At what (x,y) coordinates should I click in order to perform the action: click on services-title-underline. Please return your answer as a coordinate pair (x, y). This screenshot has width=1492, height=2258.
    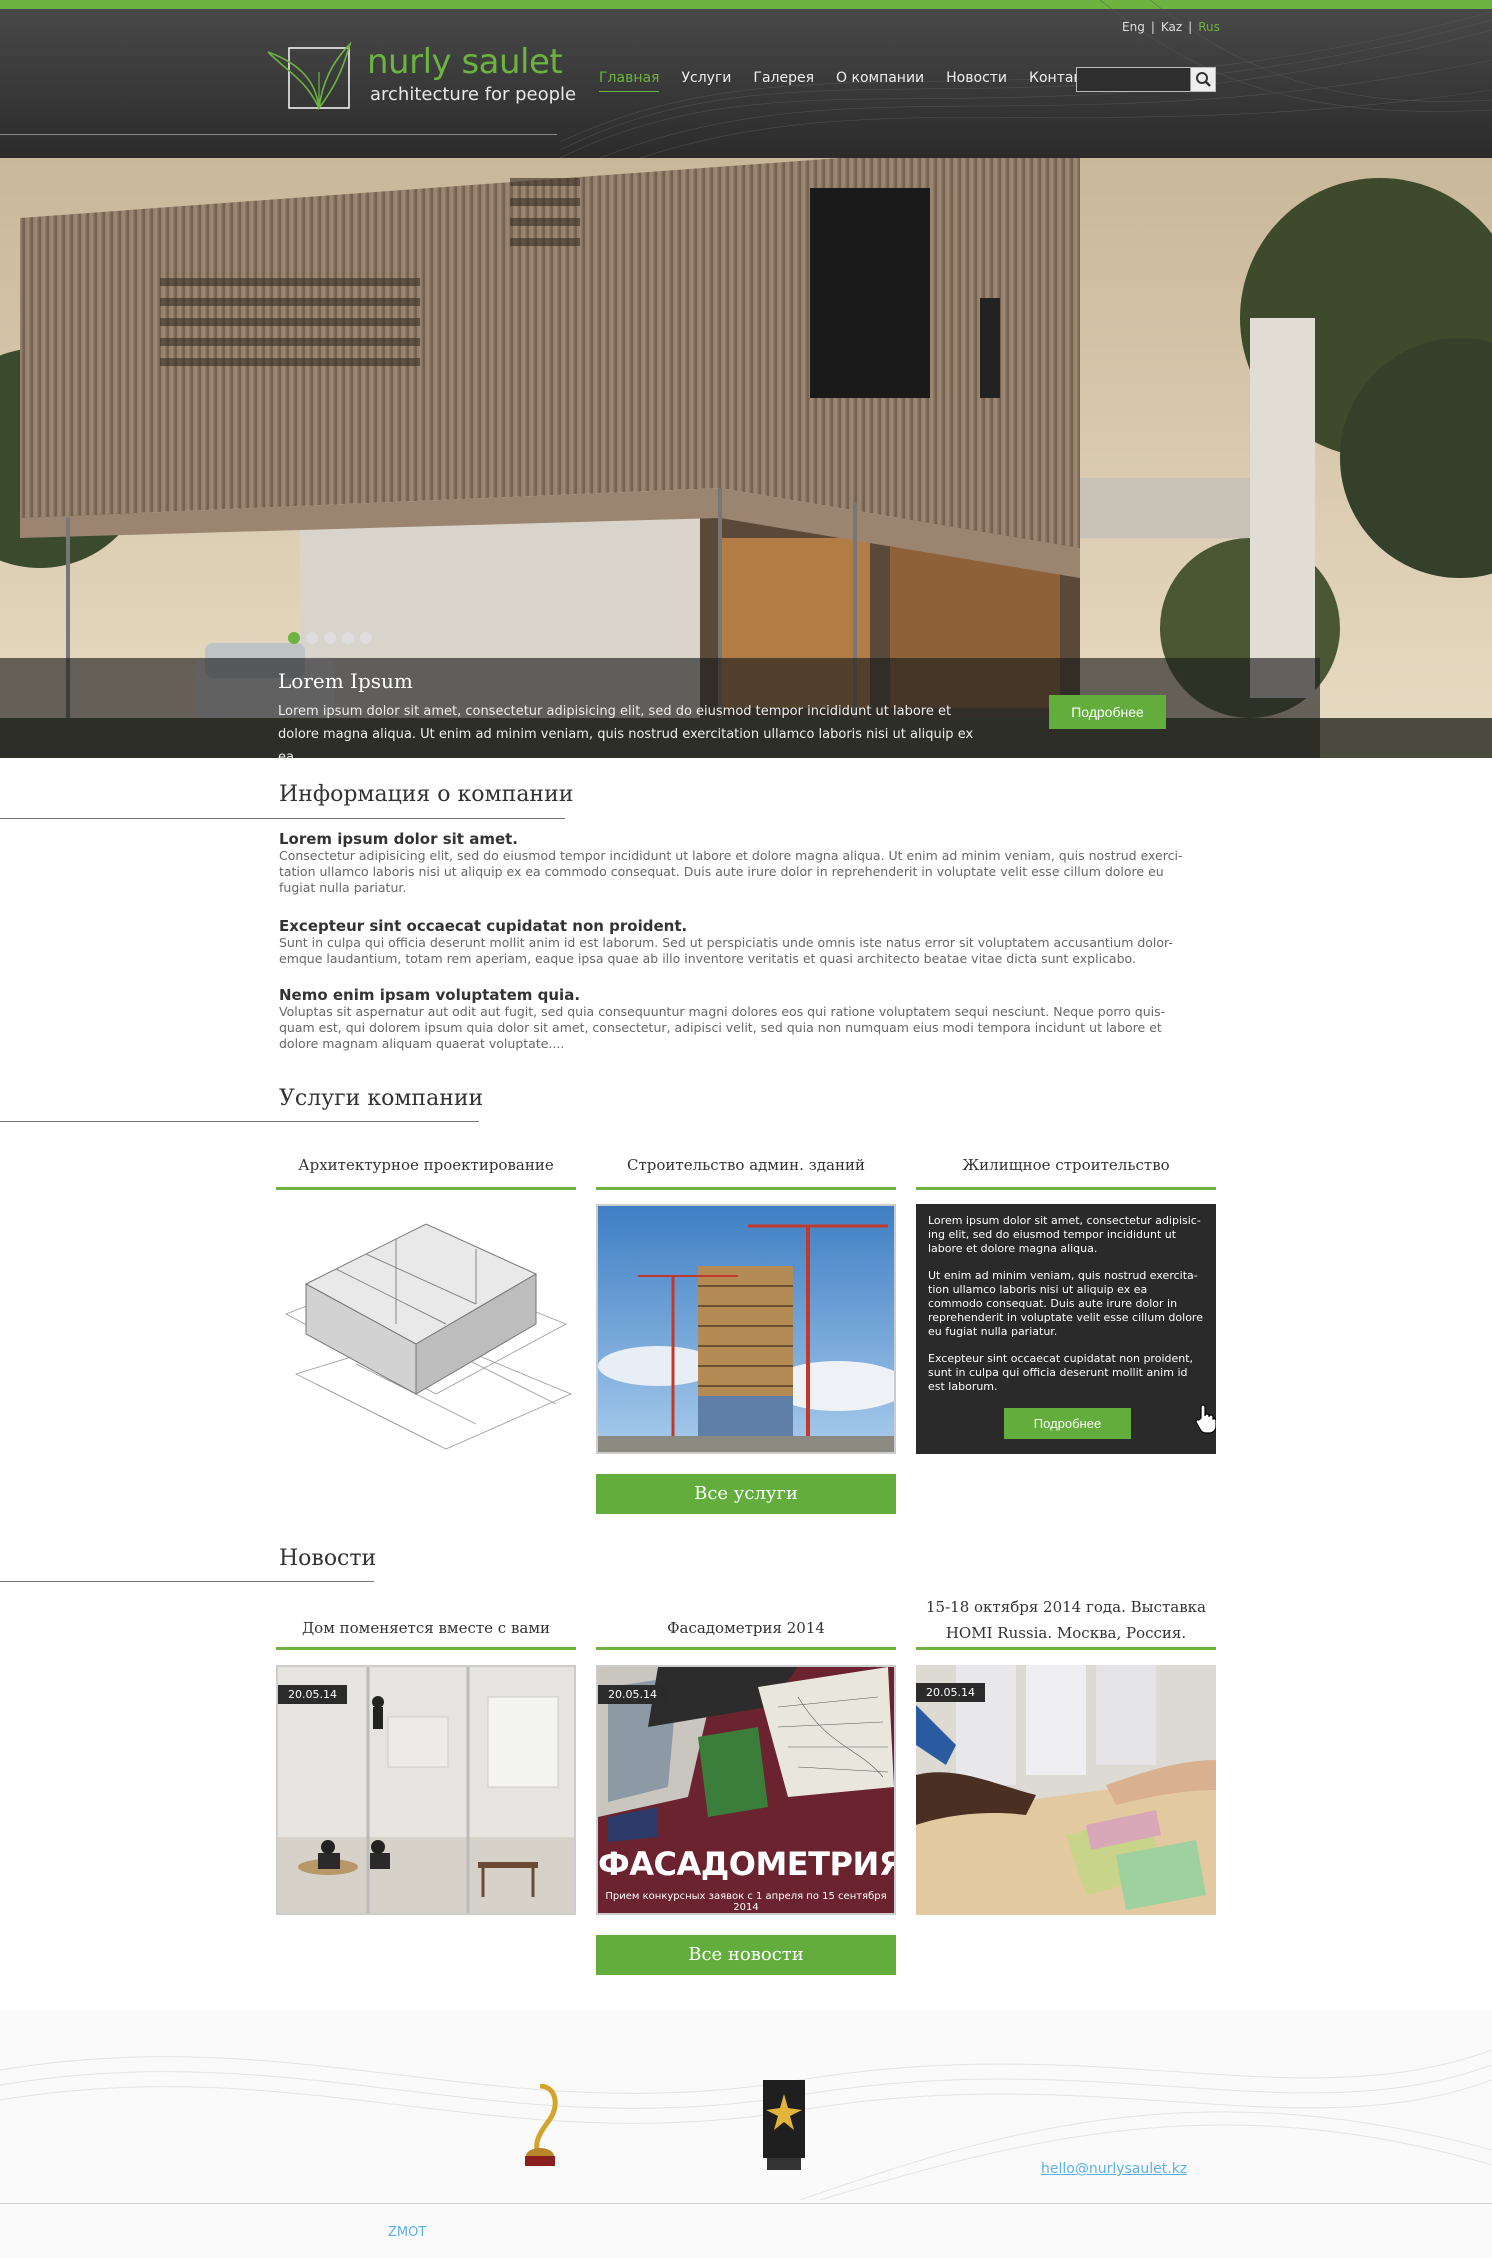
    Looking at the image, I should click on (239, 1121).